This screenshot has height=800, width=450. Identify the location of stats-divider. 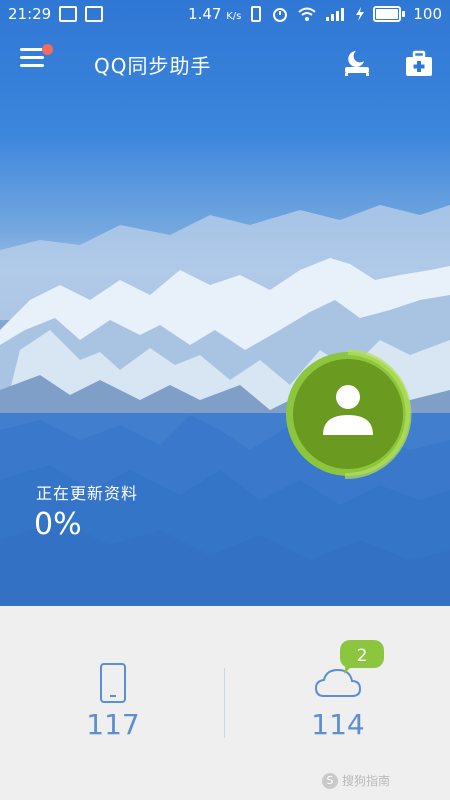
(224, 703).